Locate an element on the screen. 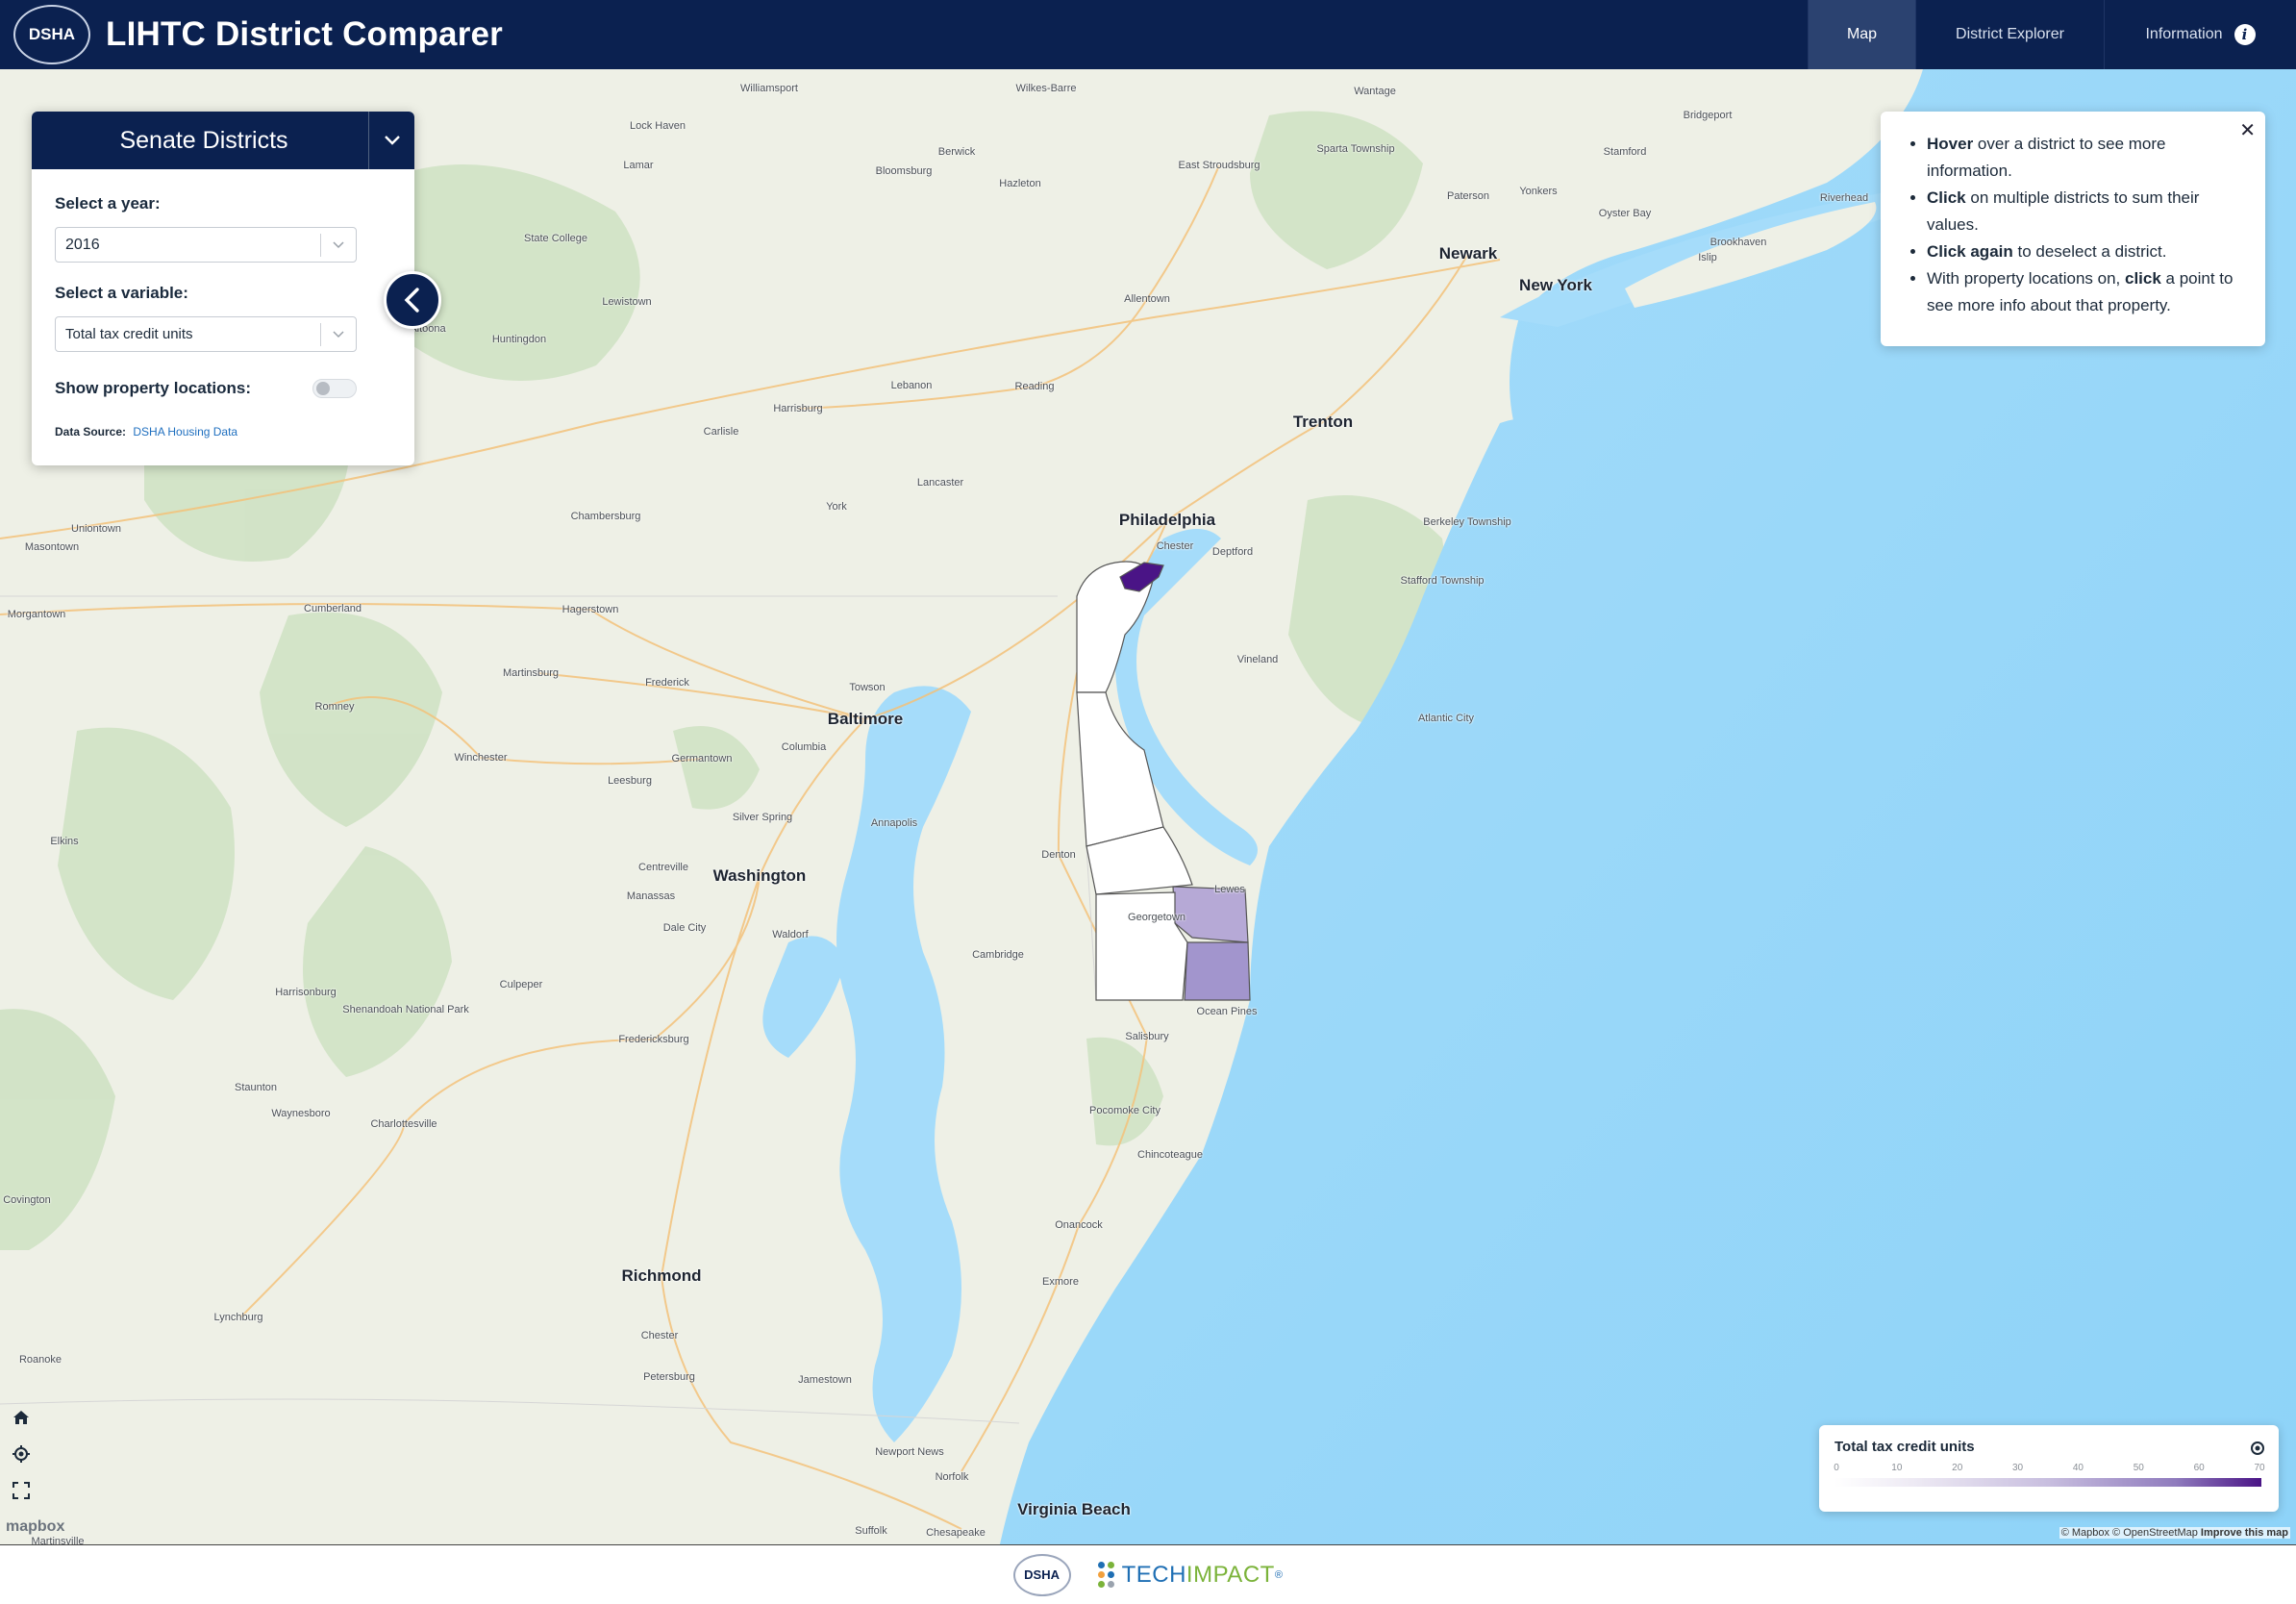 Image resolution: width=2296 pixels, height=1604 pixels. place-label: Atlantic City is located at coordinates (1446, 718).